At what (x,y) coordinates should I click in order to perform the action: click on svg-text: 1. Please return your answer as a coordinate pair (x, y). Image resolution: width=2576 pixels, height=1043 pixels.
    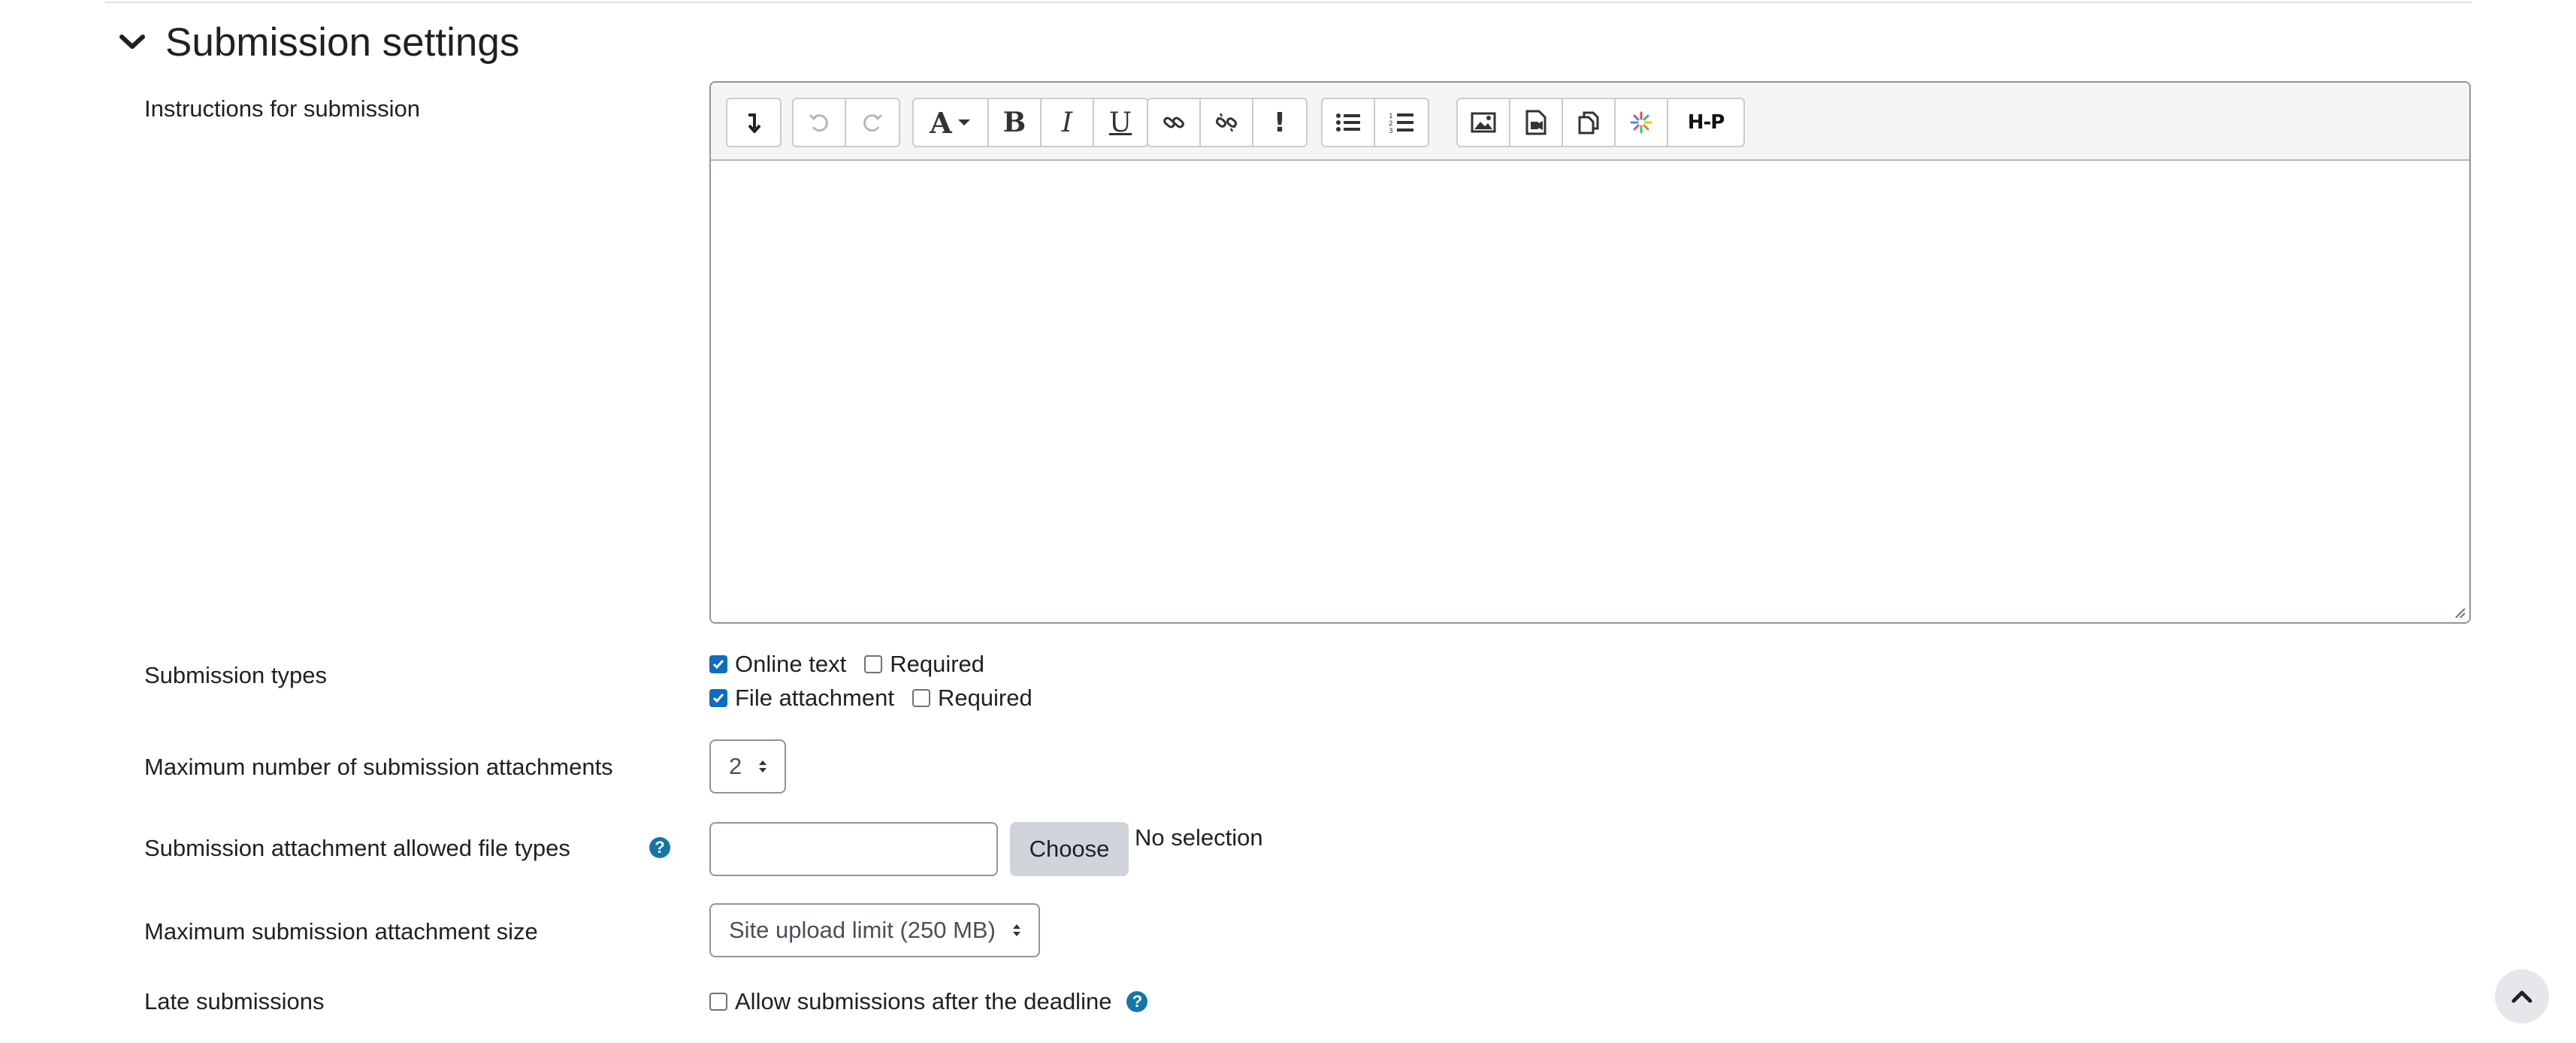
    Looking at the image, I should click on (1391, 117).